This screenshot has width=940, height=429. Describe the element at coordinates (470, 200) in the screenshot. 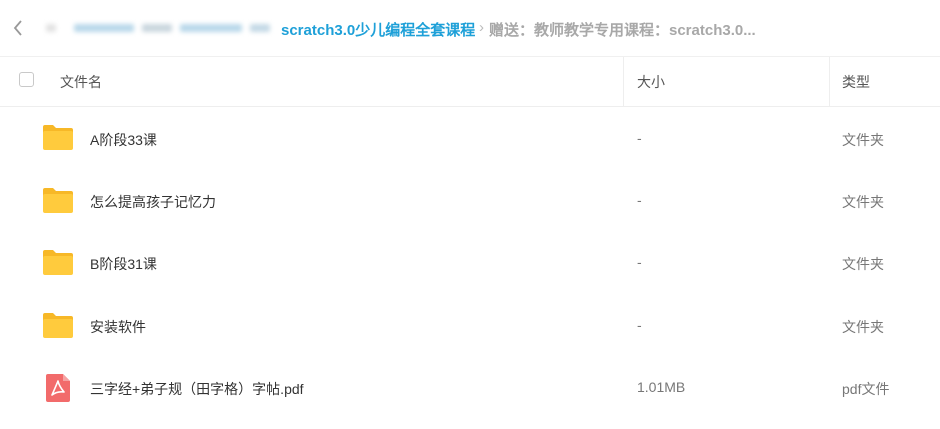

I see `file-row: 怎么提高孩子记忆力 - 文件夹` at that location.